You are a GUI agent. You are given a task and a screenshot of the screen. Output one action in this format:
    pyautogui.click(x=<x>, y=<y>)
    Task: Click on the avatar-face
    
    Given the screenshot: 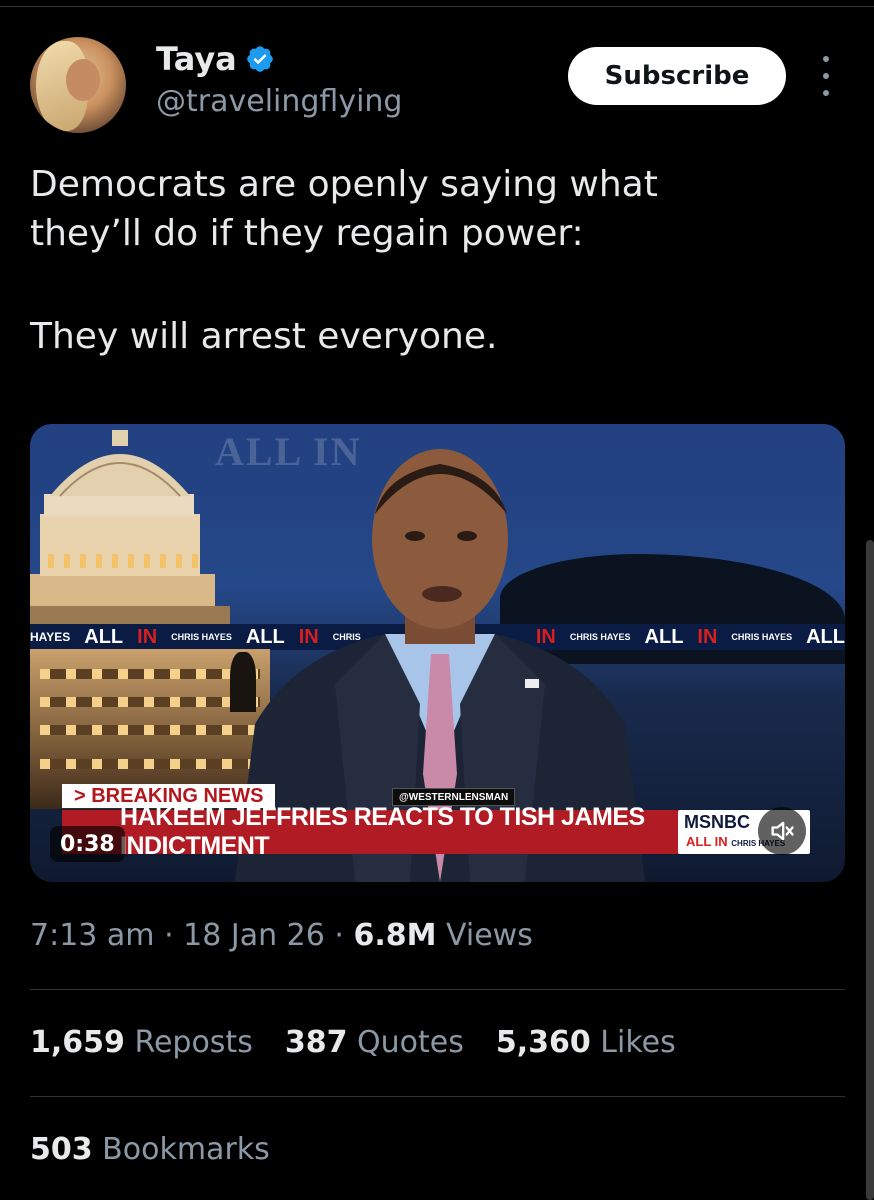 What is the action you would take?
    pyautogui.click(x=83, y=80)
    